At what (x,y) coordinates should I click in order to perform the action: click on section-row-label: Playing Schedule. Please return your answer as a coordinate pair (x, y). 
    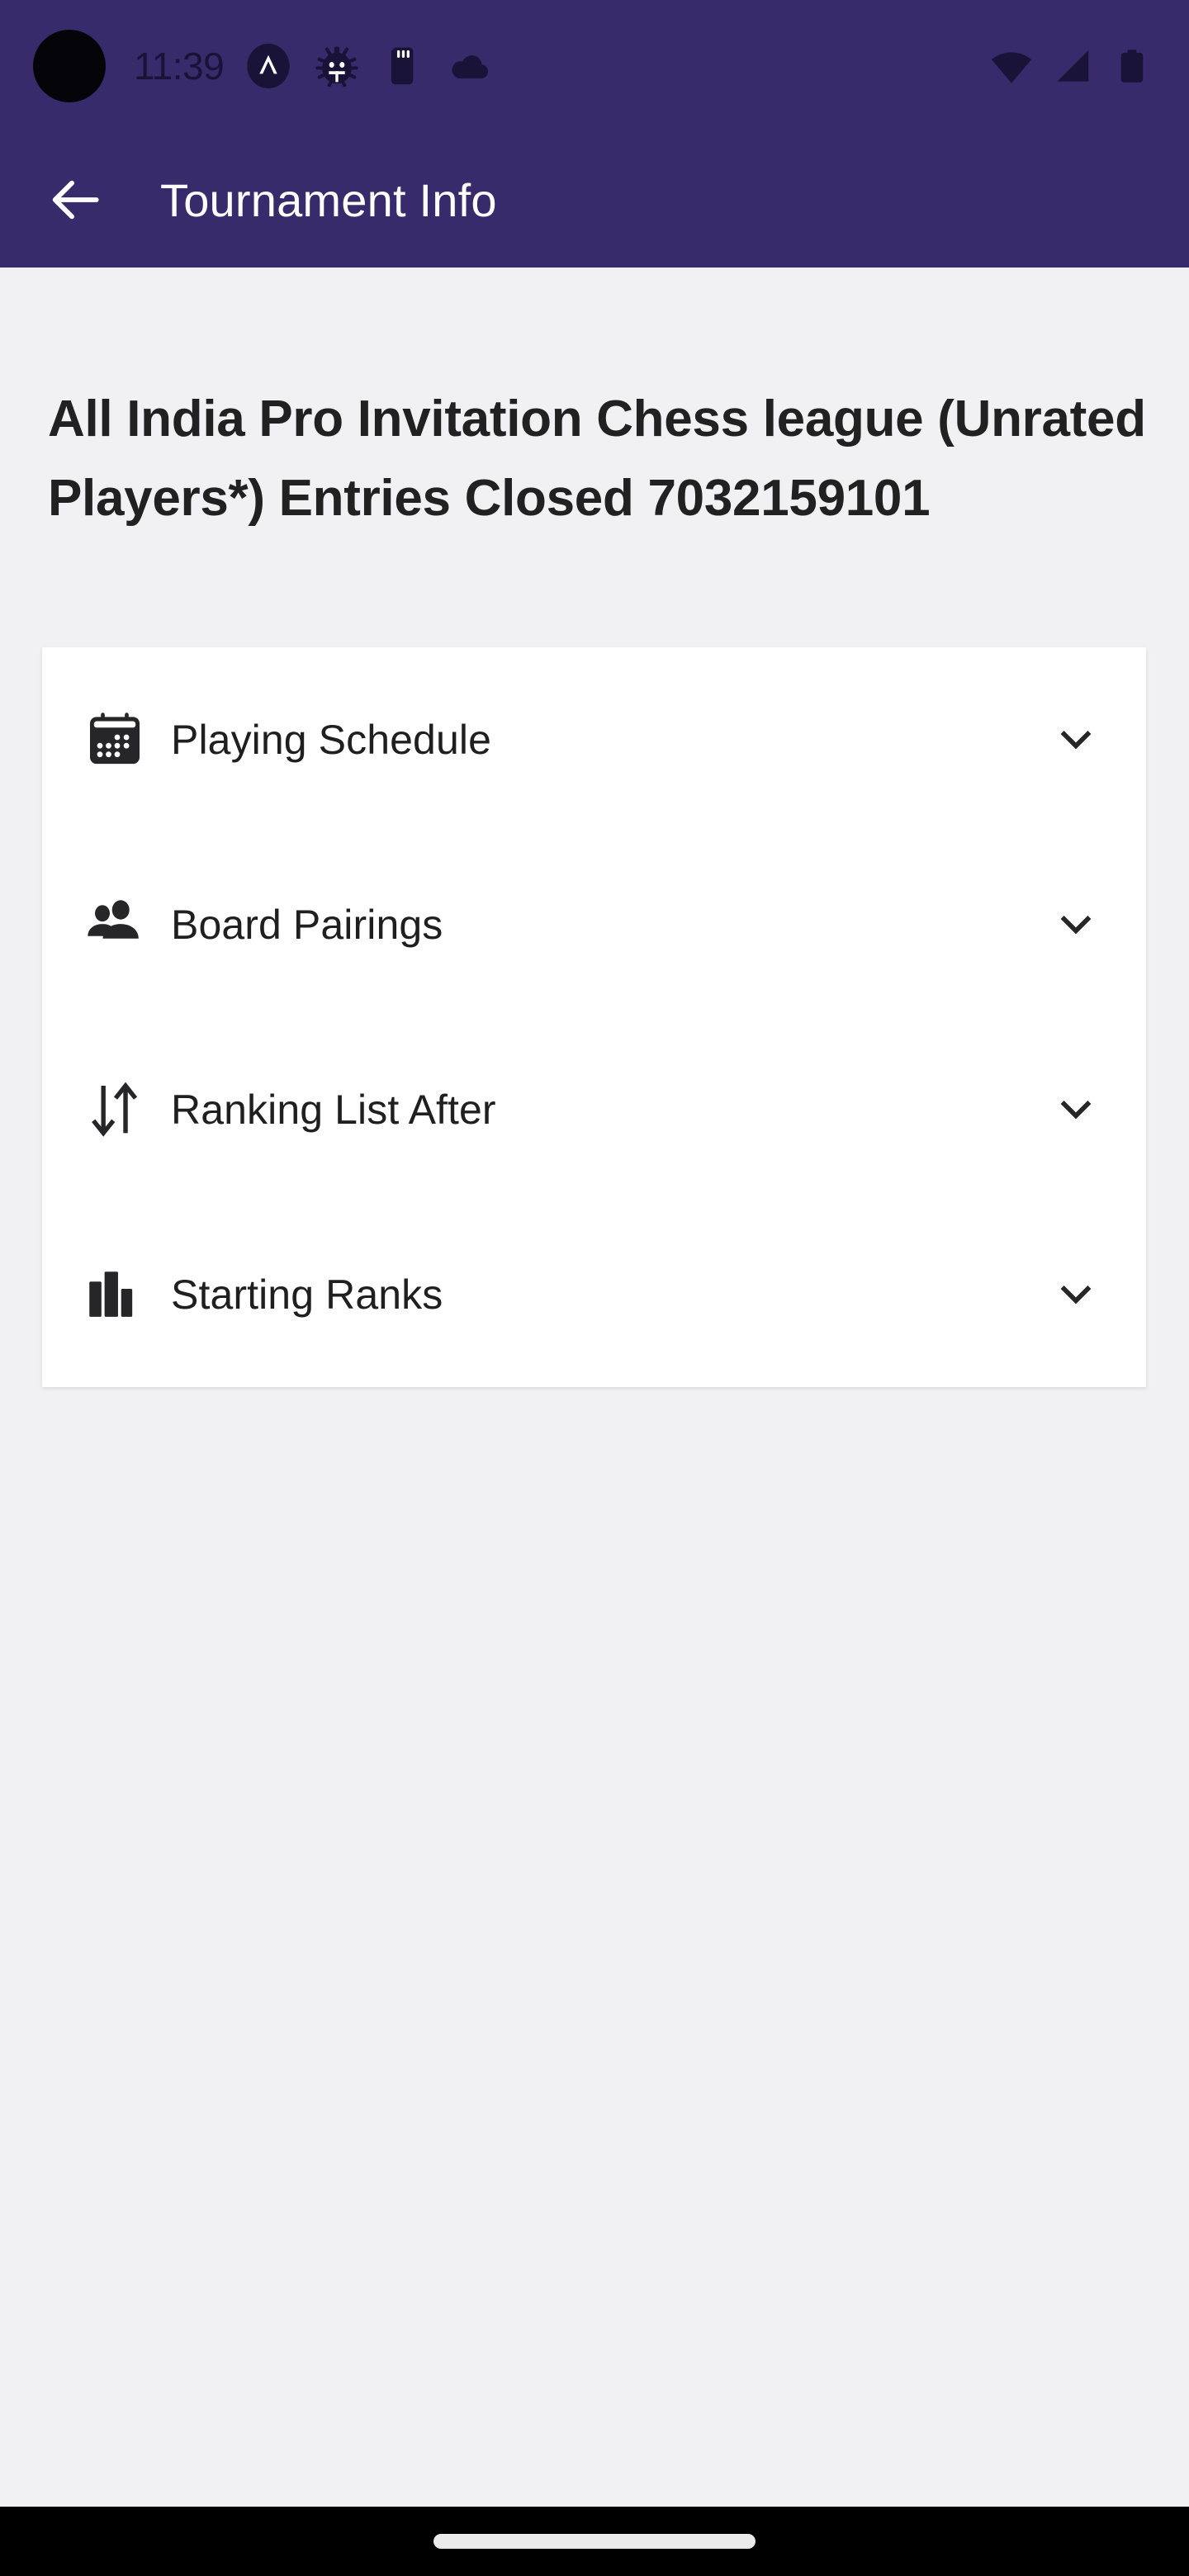
    Looking at the image, I should click on (331, 740).